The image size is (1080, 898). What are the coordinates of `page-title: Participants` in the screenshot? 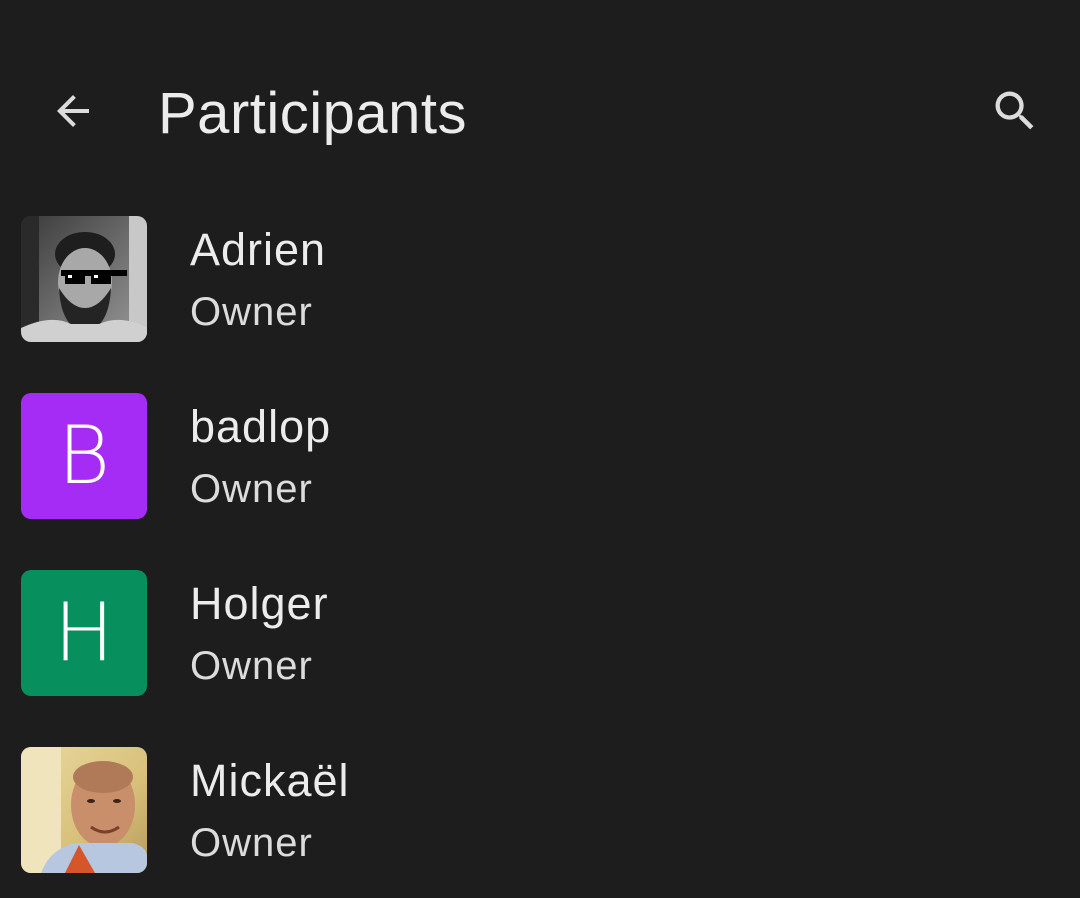 It's located at (313, 113).